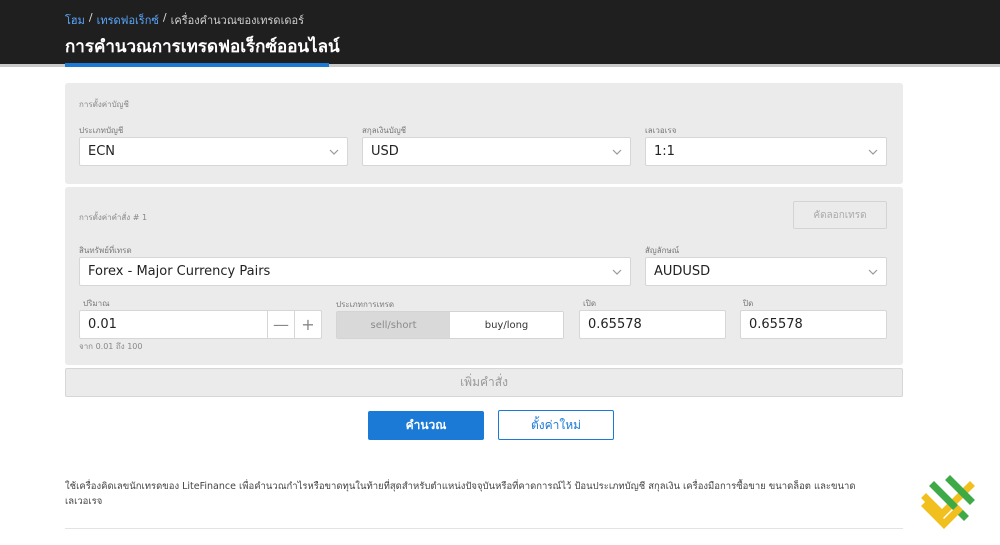  What do you see at coordinates (113, 217) in the screenshot?
I see `order-settings-heading: การตั้งค่าคำสั่ง # 1` at bounding box center [113, 217].